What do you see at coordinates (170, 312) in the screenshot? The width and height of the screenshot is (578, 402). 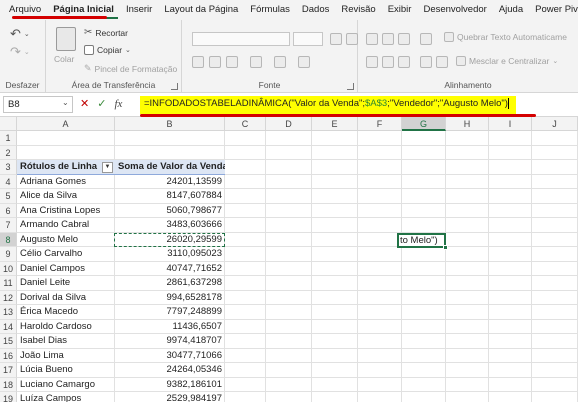 I see `pivot-value-cell: 7797,248899` at bounding box center [170, 312].